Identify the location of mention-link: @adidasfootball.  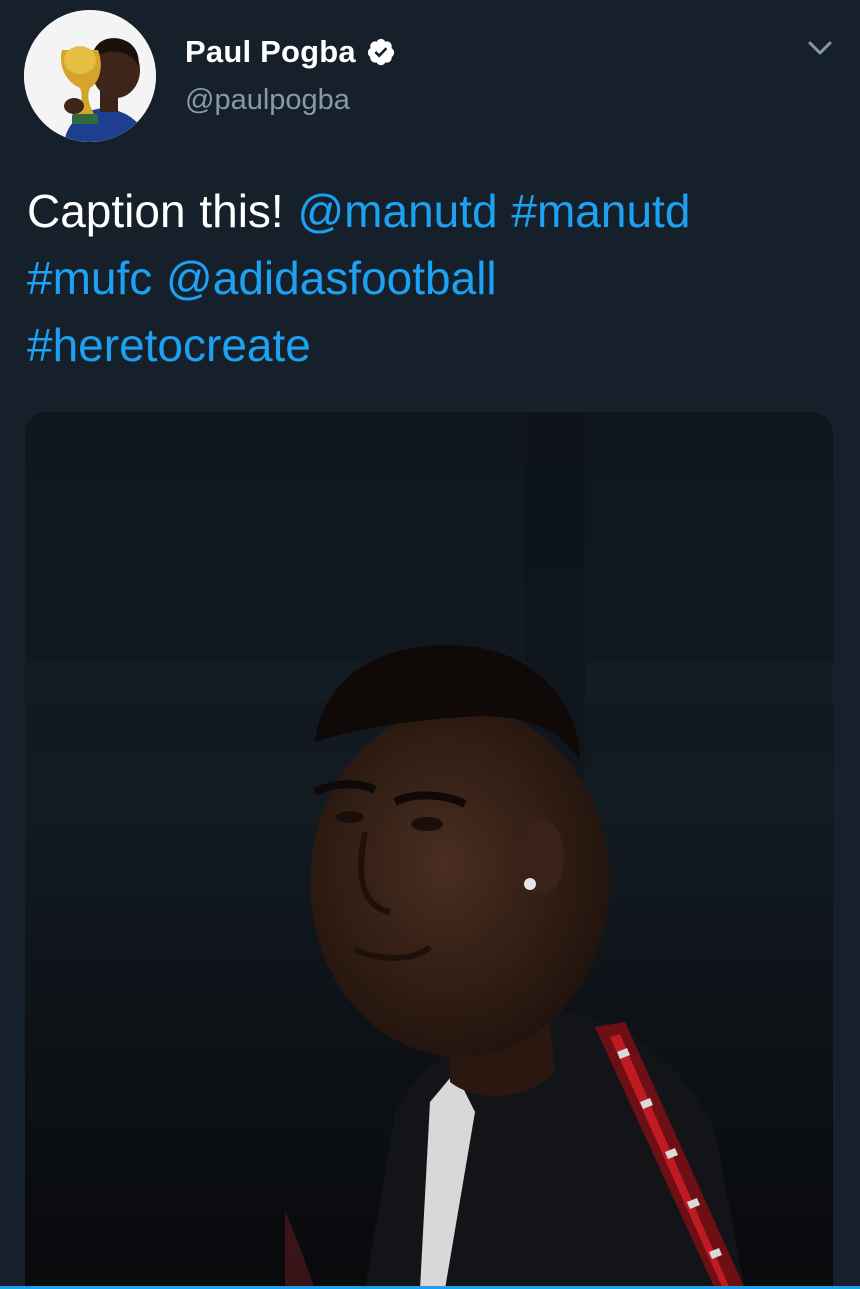
(331, 278).